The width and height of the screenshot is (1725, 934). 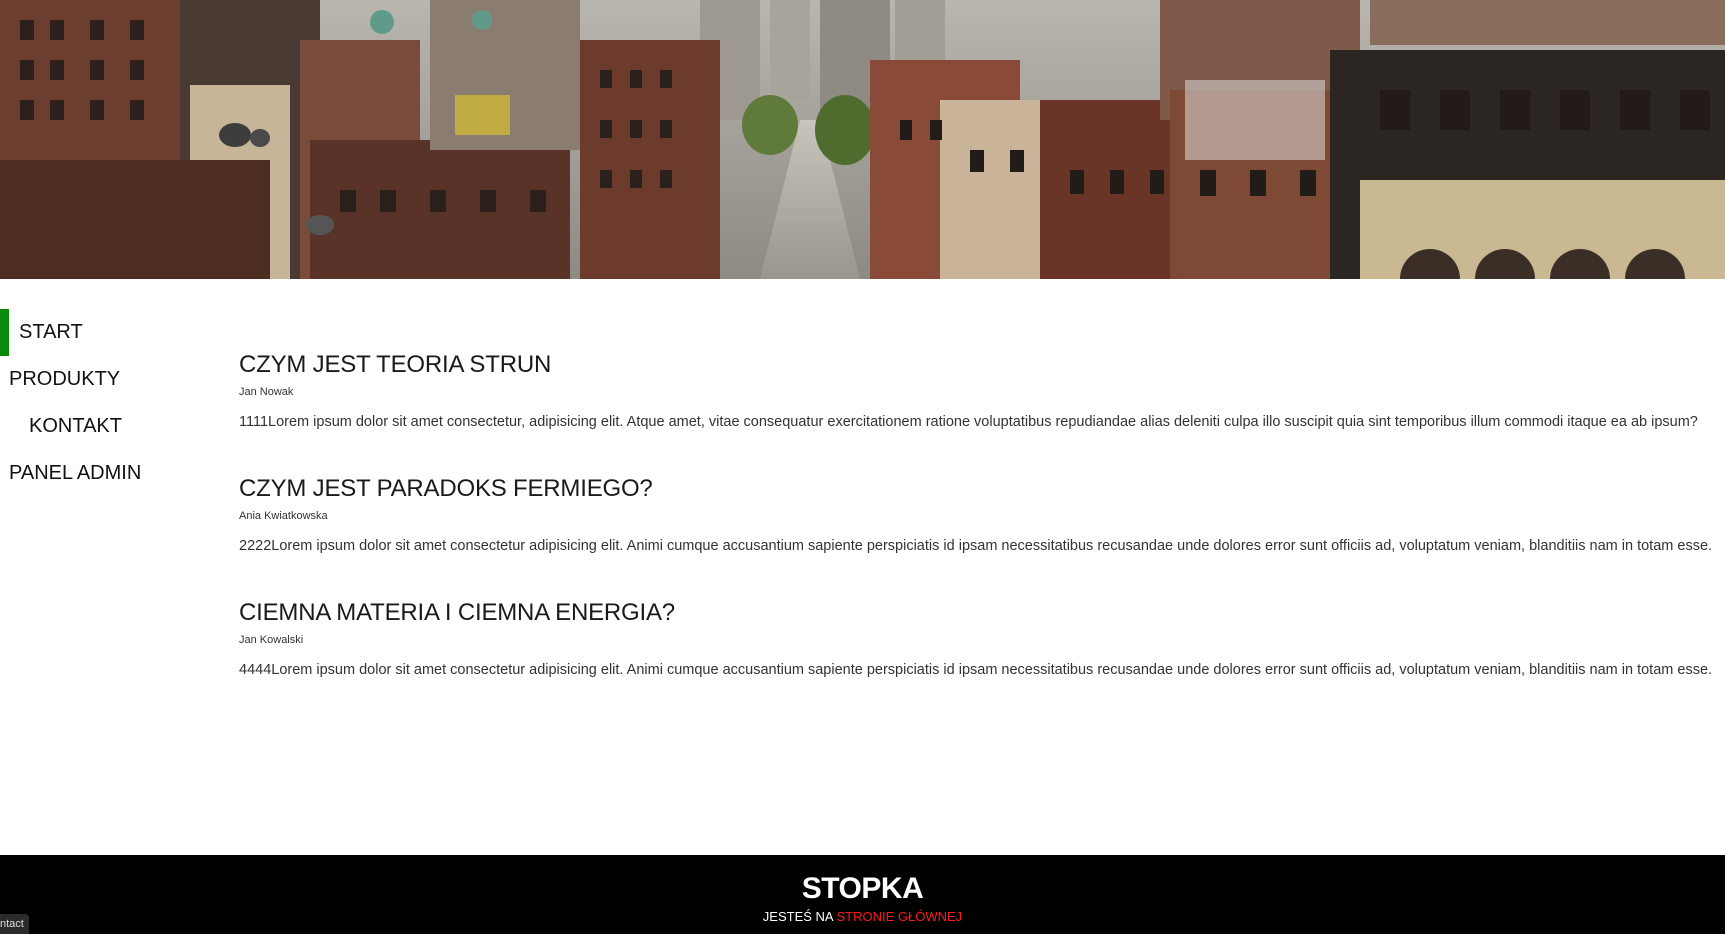 I want to click on footer-note-highlight: STRONIE GŁÓWNEJ, so click(x=899, y=916).